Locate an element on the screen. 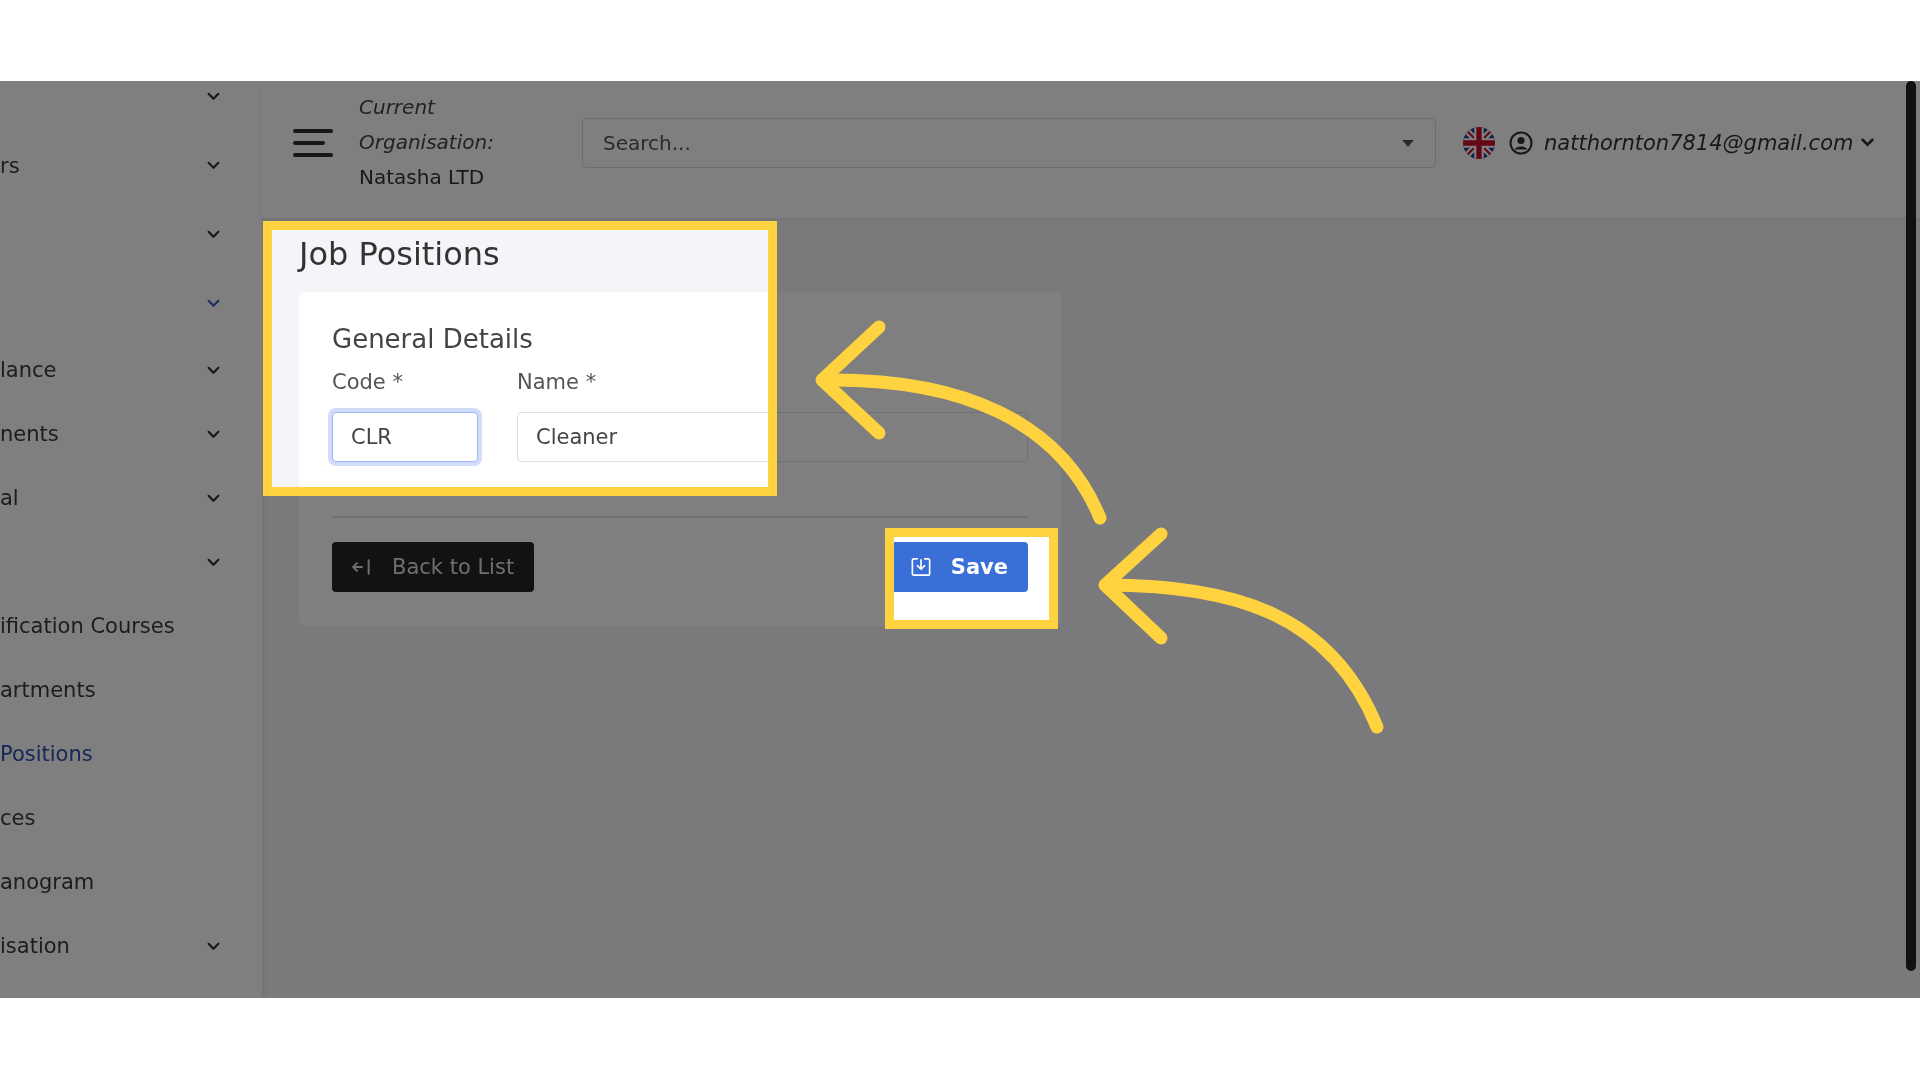 This screenshot has width=1920, height=1080. user-email: natthornton7814@gmail.com is located at coordinates (1699, 142).